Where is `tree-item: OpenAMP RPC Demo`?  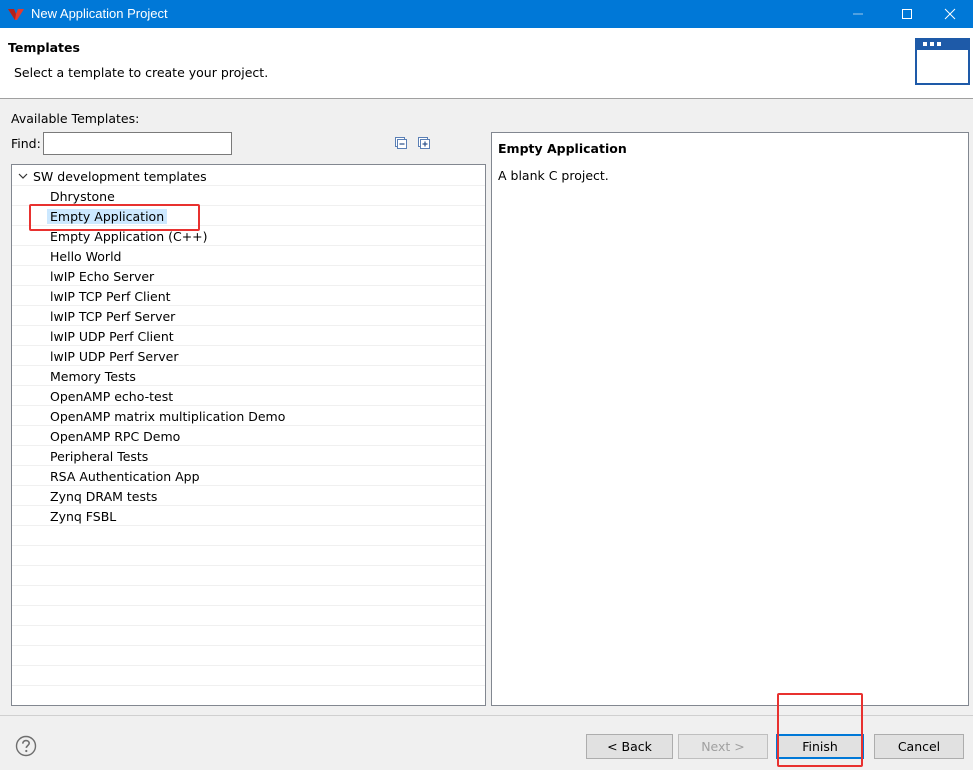
tree-item: OpenAMP RPC Demo is located at coordinates (248, 436).